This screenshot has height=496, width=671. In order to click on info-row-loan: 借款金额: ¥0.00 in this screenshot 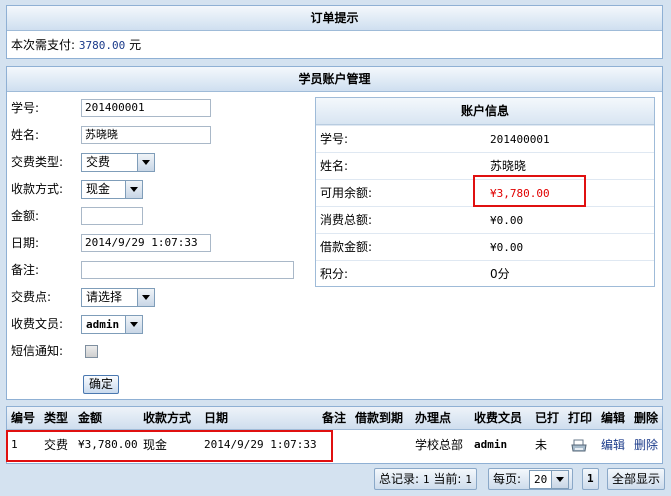, I will do `click(485, 247)`.